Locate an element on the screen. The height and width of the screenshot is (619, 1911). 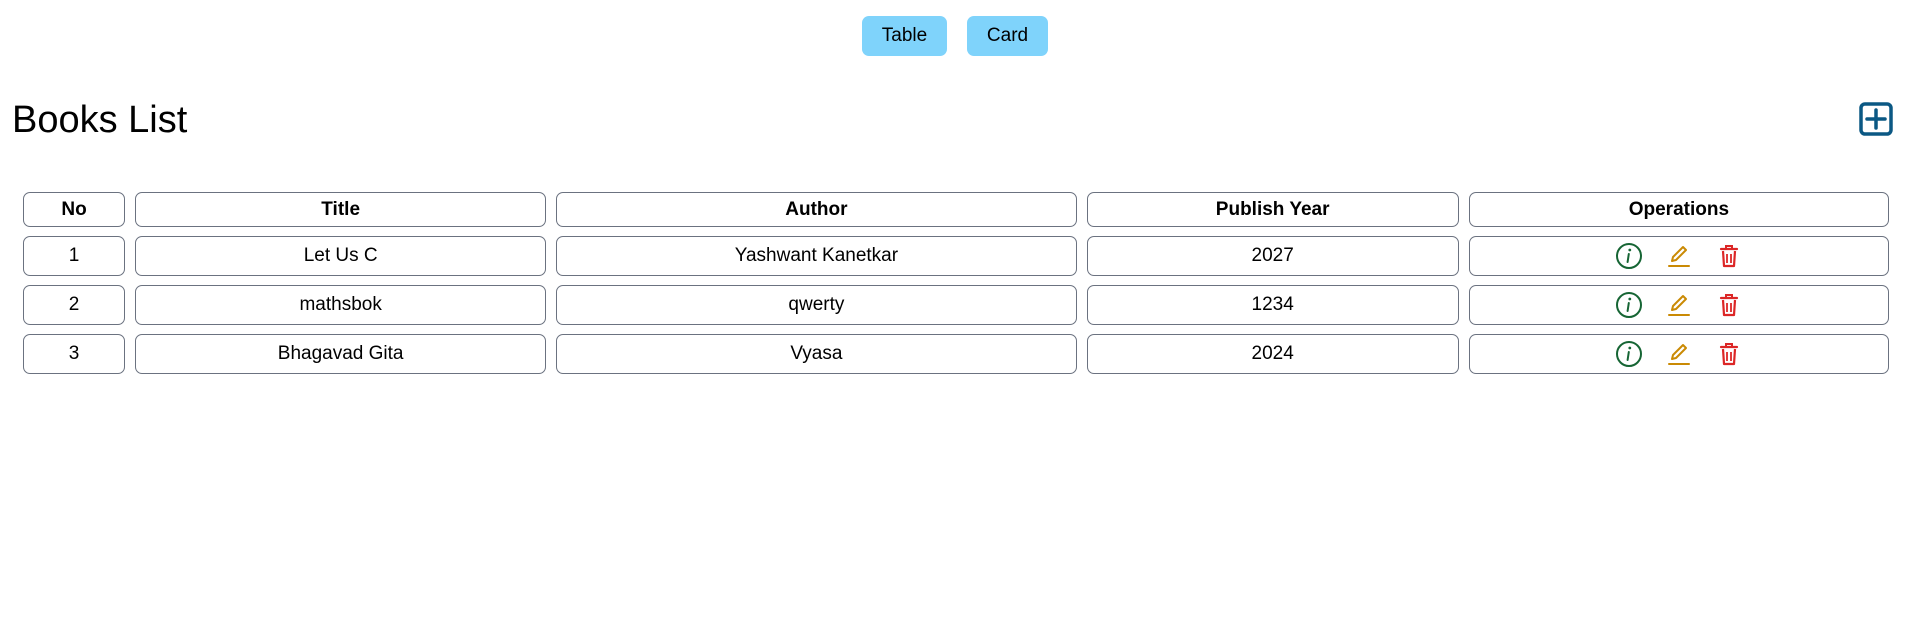
plus-square-icon is located at coordinates (1876, 119).